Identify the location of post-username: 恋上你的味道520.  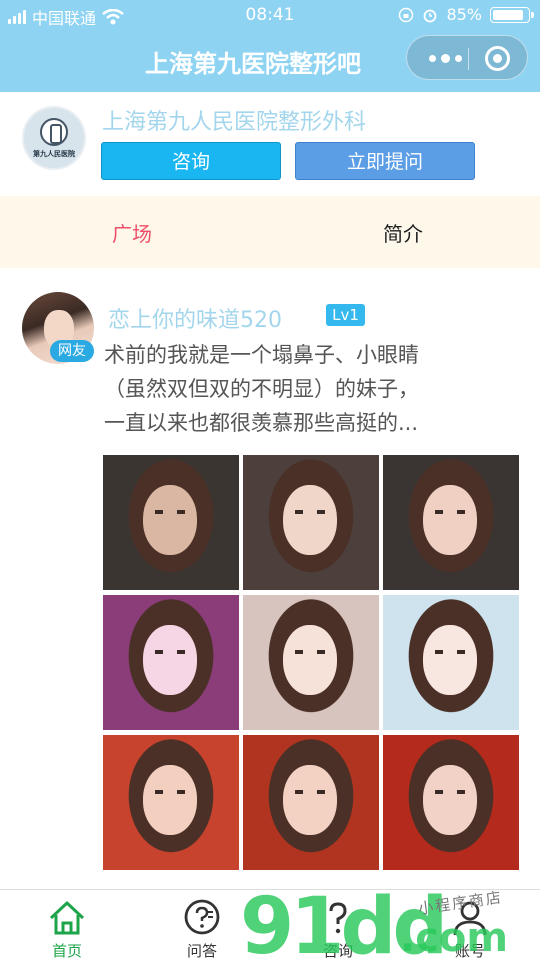
(195, 318).